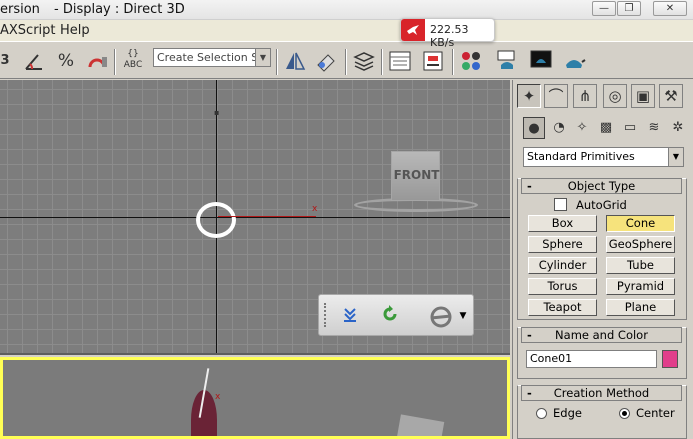  Describe the element at coordinates (529, 96) in the screenshot. I see `tab-create: ✦` at that location.